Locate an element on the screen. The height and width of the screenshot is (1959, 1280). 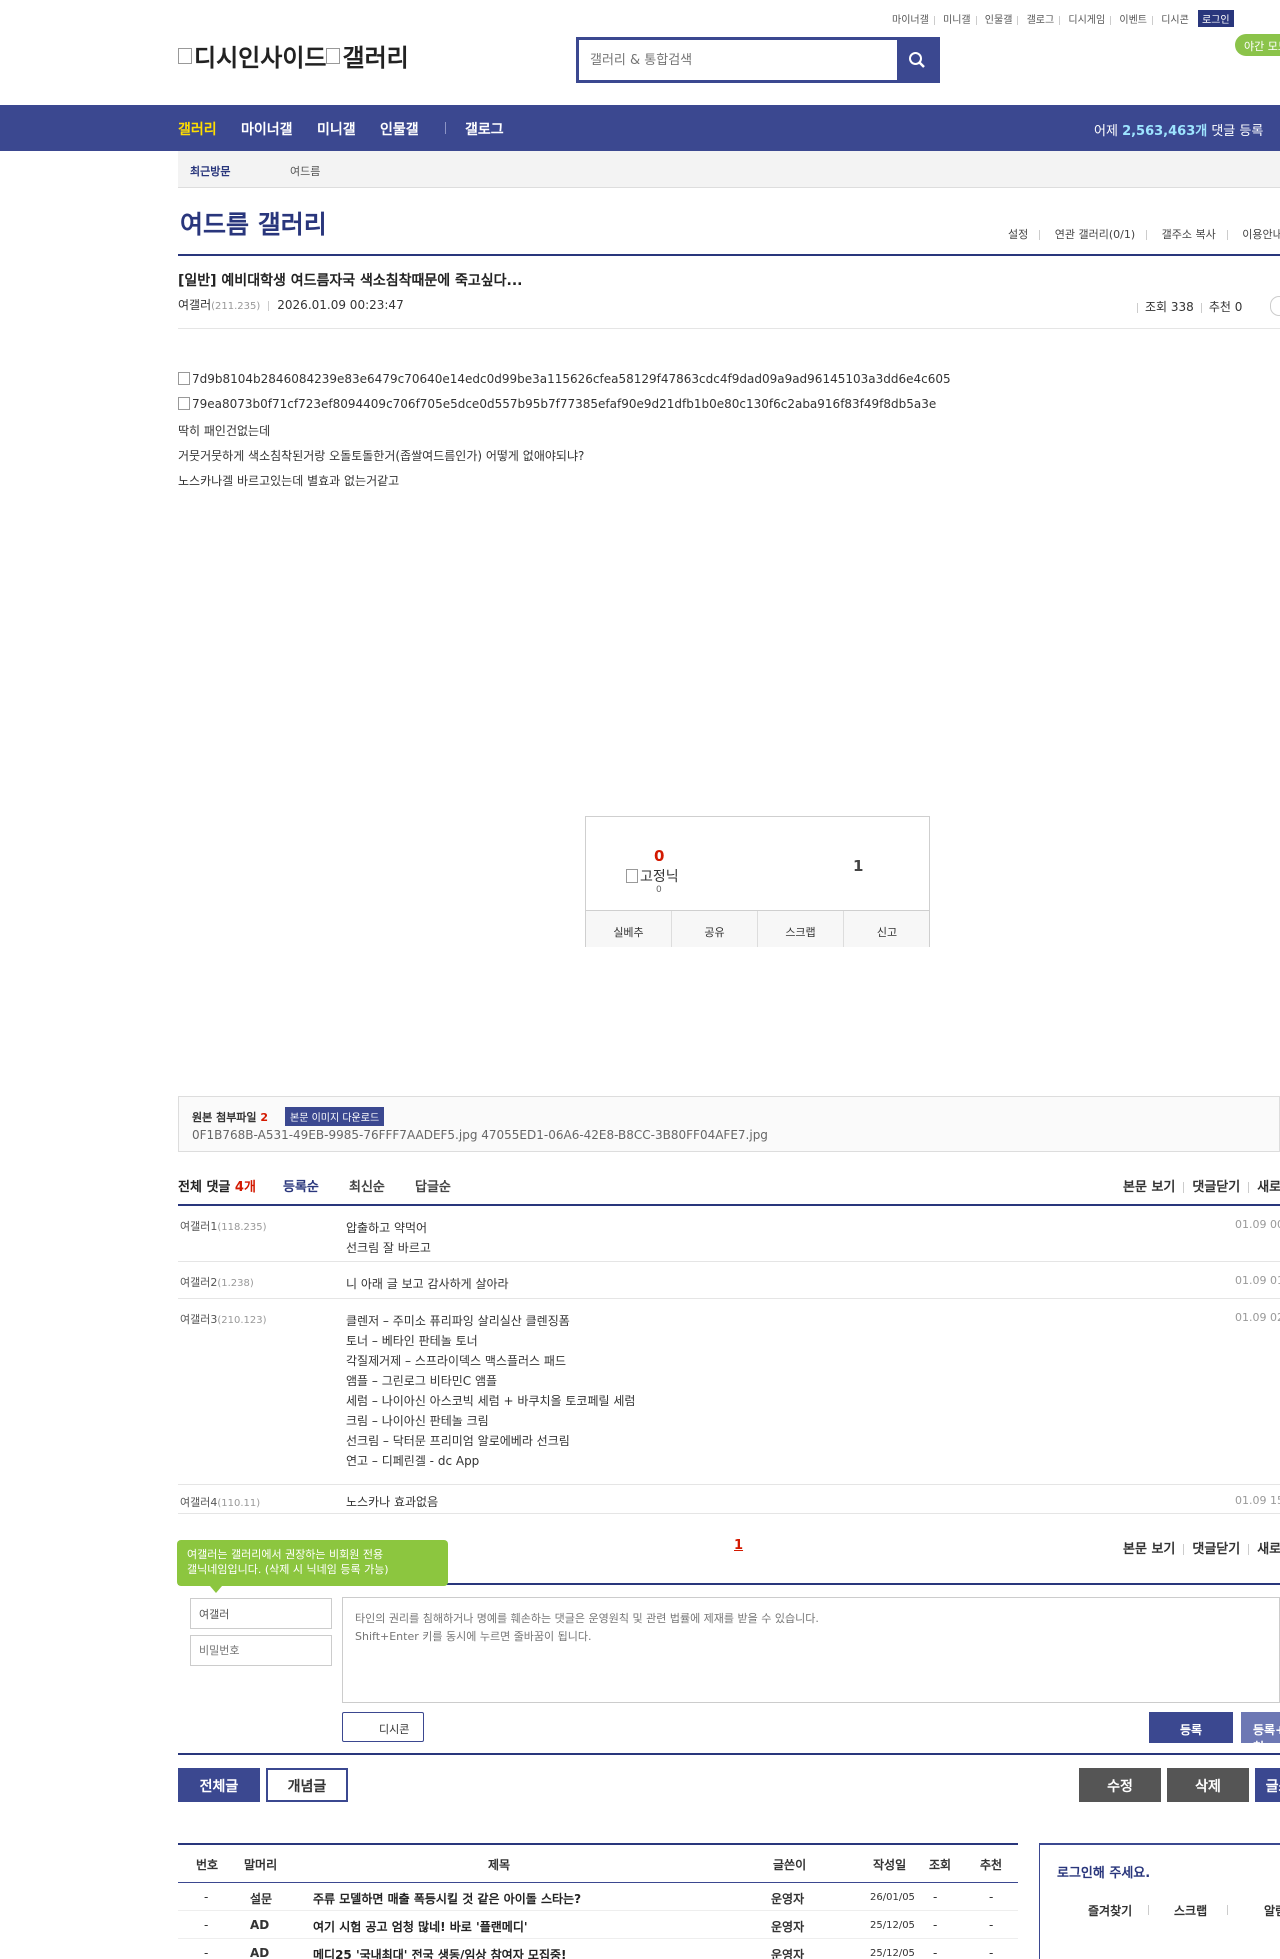
row-subject: 메디25 '국내최대' 전국 생동/임상 참여자 모집중! is located at coordinates (440, 1952).